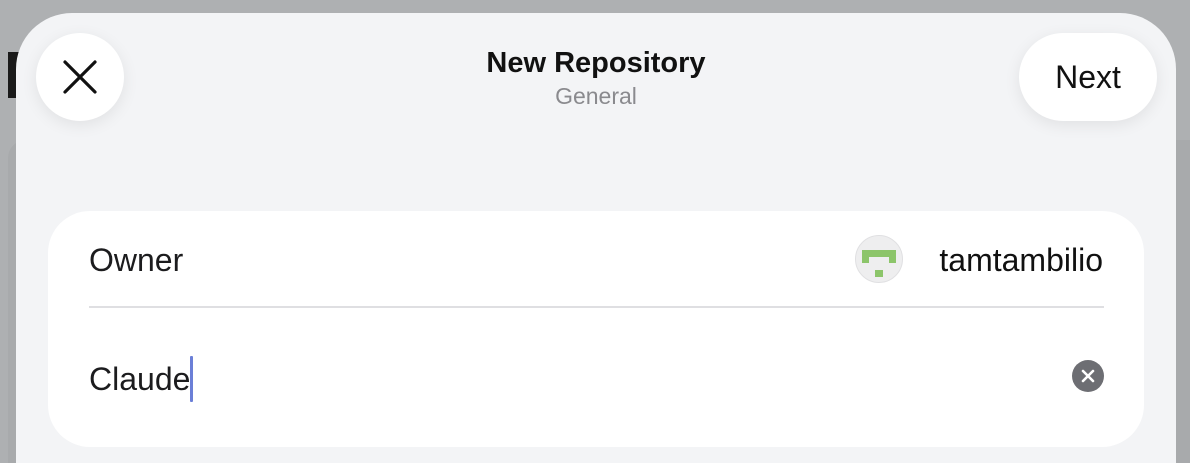 This screenshot has height=463, width=1190. What do you see at coordinates (596, 96) in the screenshot?
I see `sheet-subtitle: General` at bounding box center [596, 96].